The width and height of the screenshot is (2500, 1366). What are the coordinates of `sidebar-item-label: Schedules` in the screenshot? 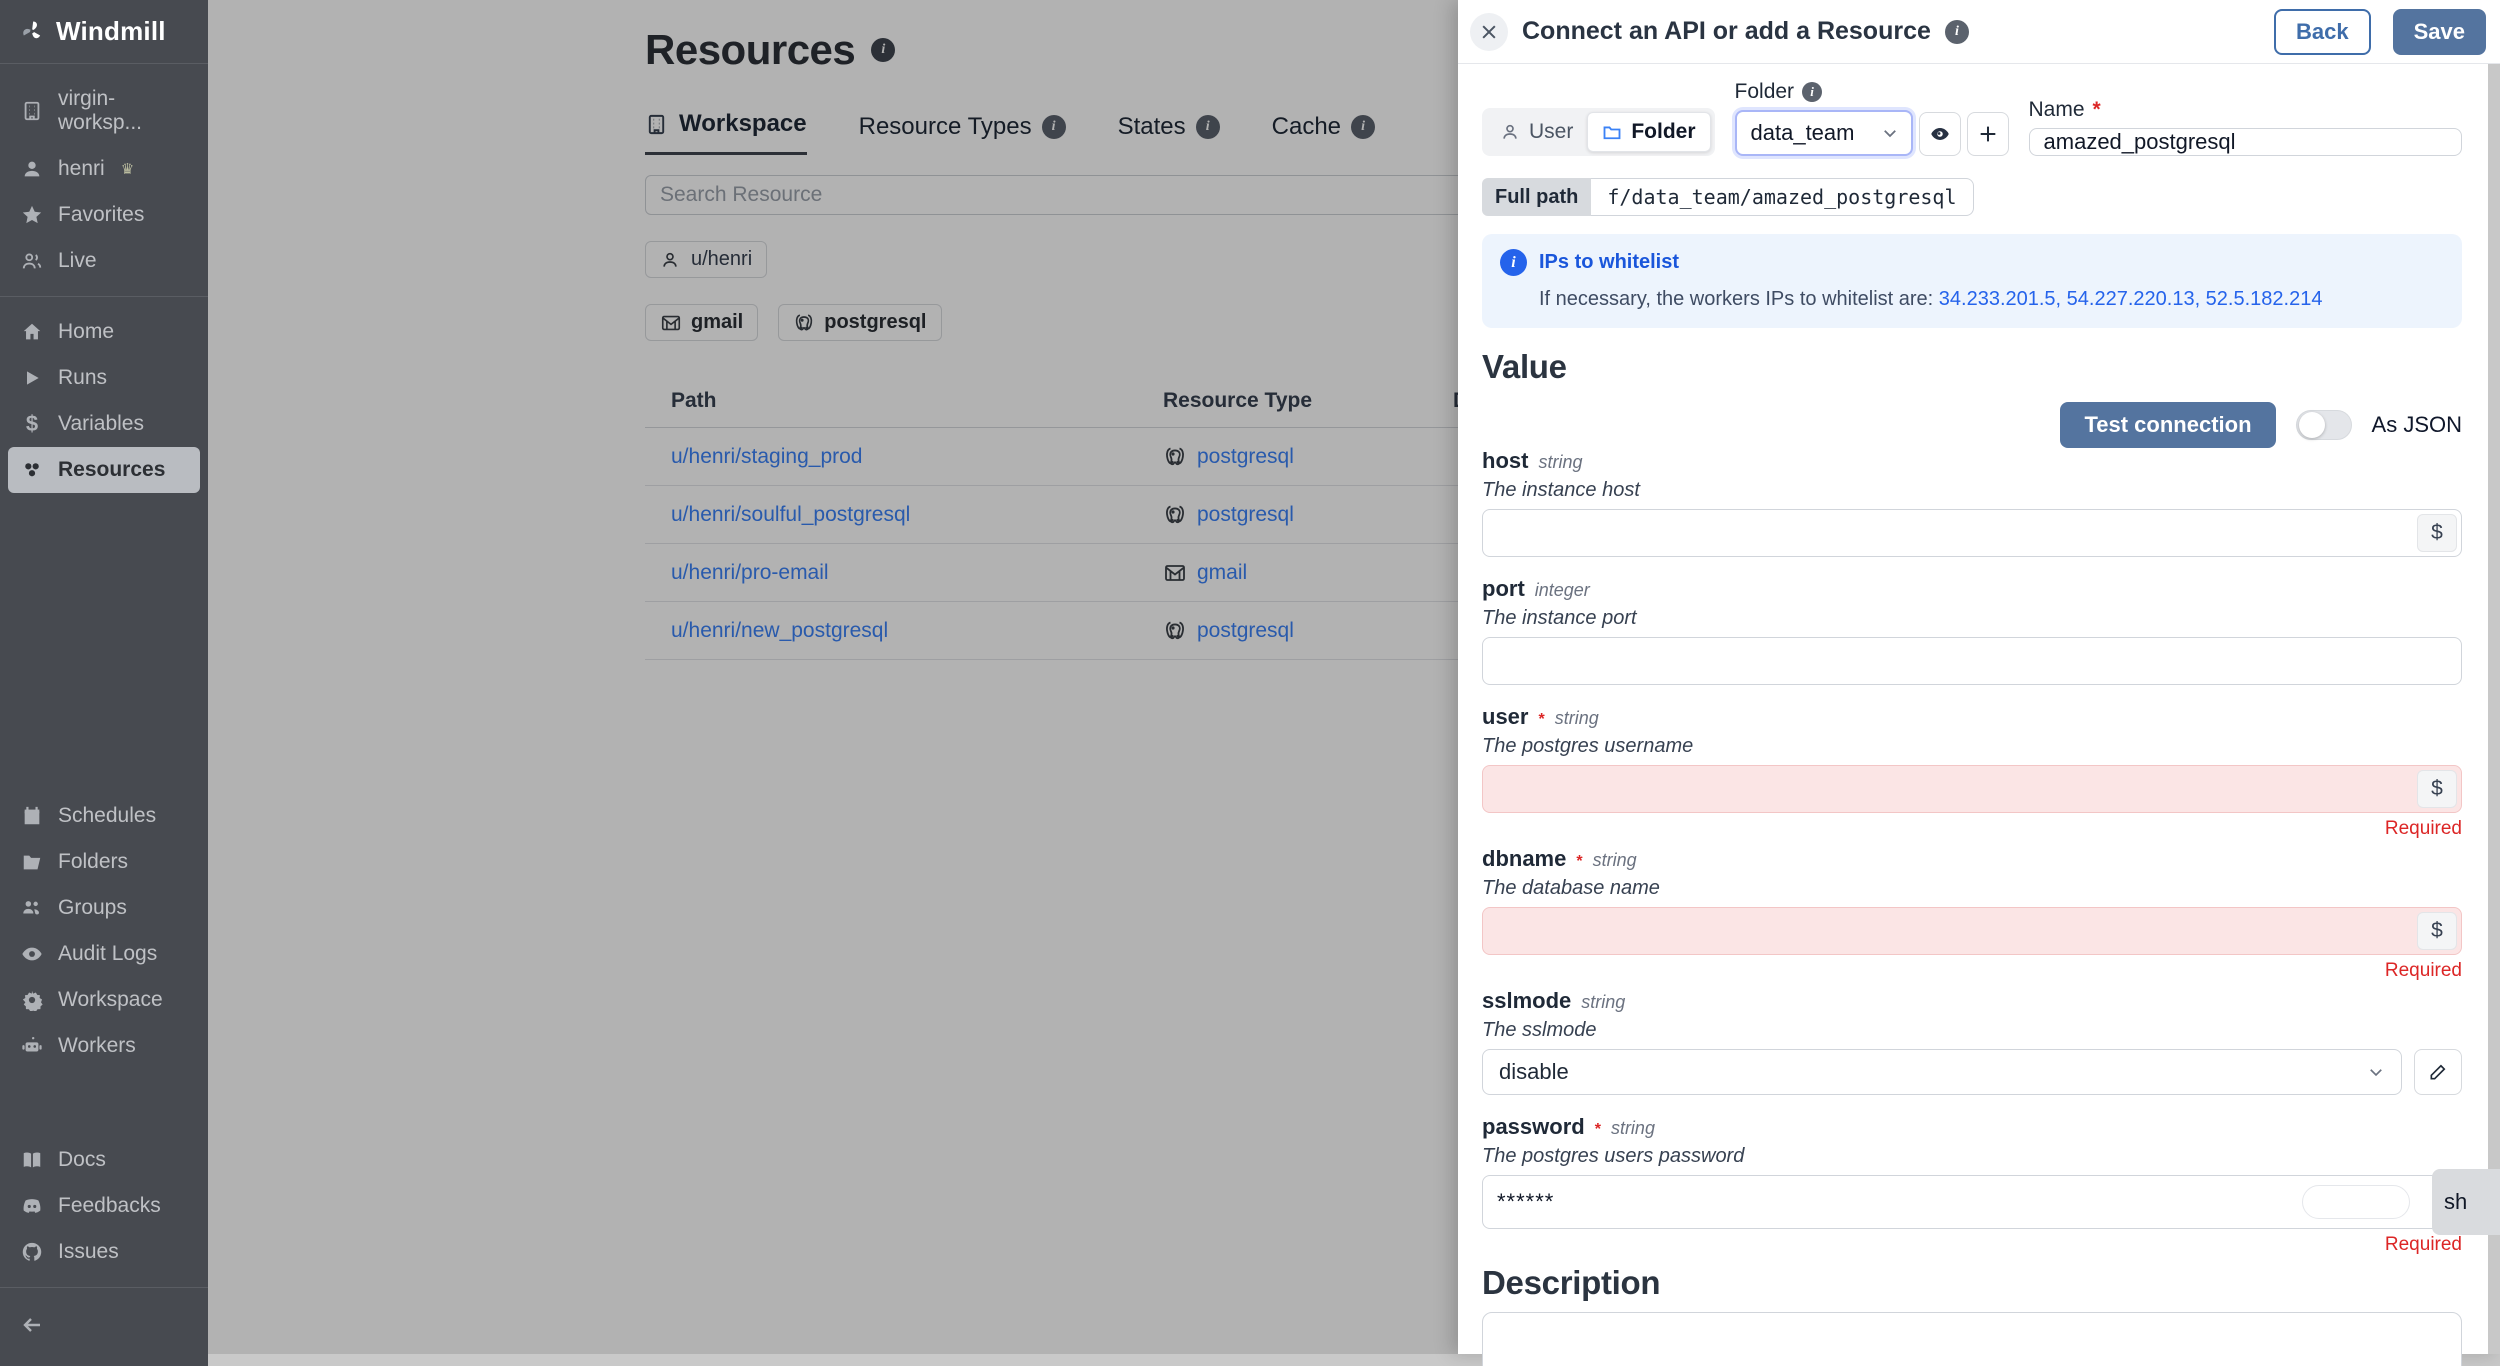 It's located at (107, 816).